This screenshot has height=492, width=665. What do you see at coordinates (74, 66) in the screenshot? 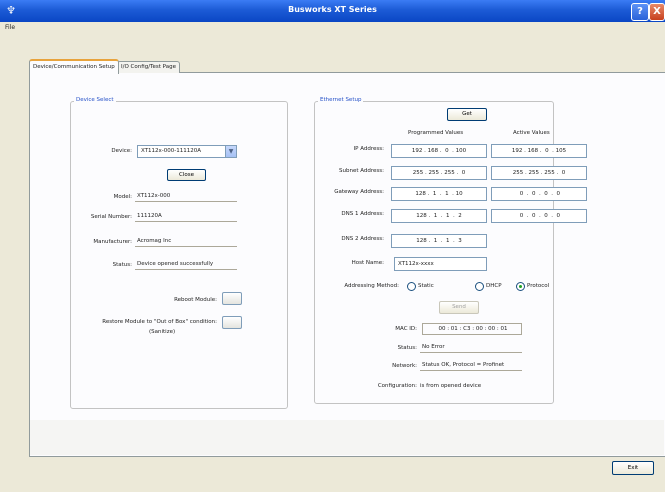
I see `tab-device-communication-setup: Device/Communication Setup` at bounding box center [74, 66].